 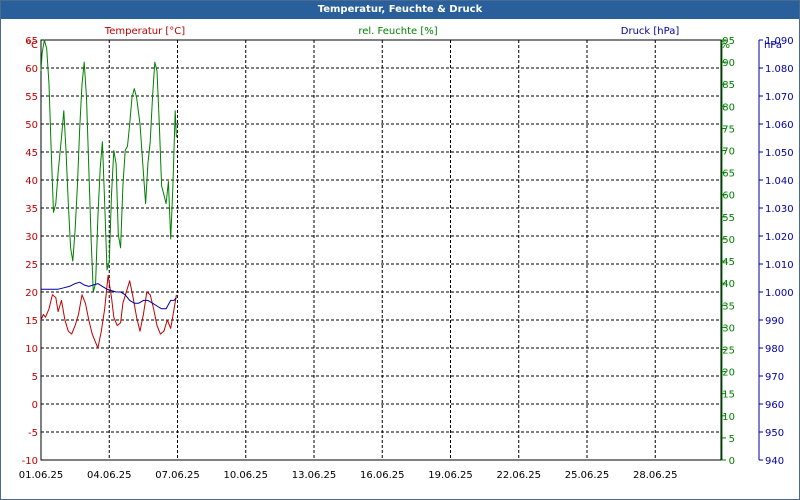 What do you see at coordinates (33, 433) in the screenshot?
I see `temperature-tick-label: -5` at bounding box center [33, 433].